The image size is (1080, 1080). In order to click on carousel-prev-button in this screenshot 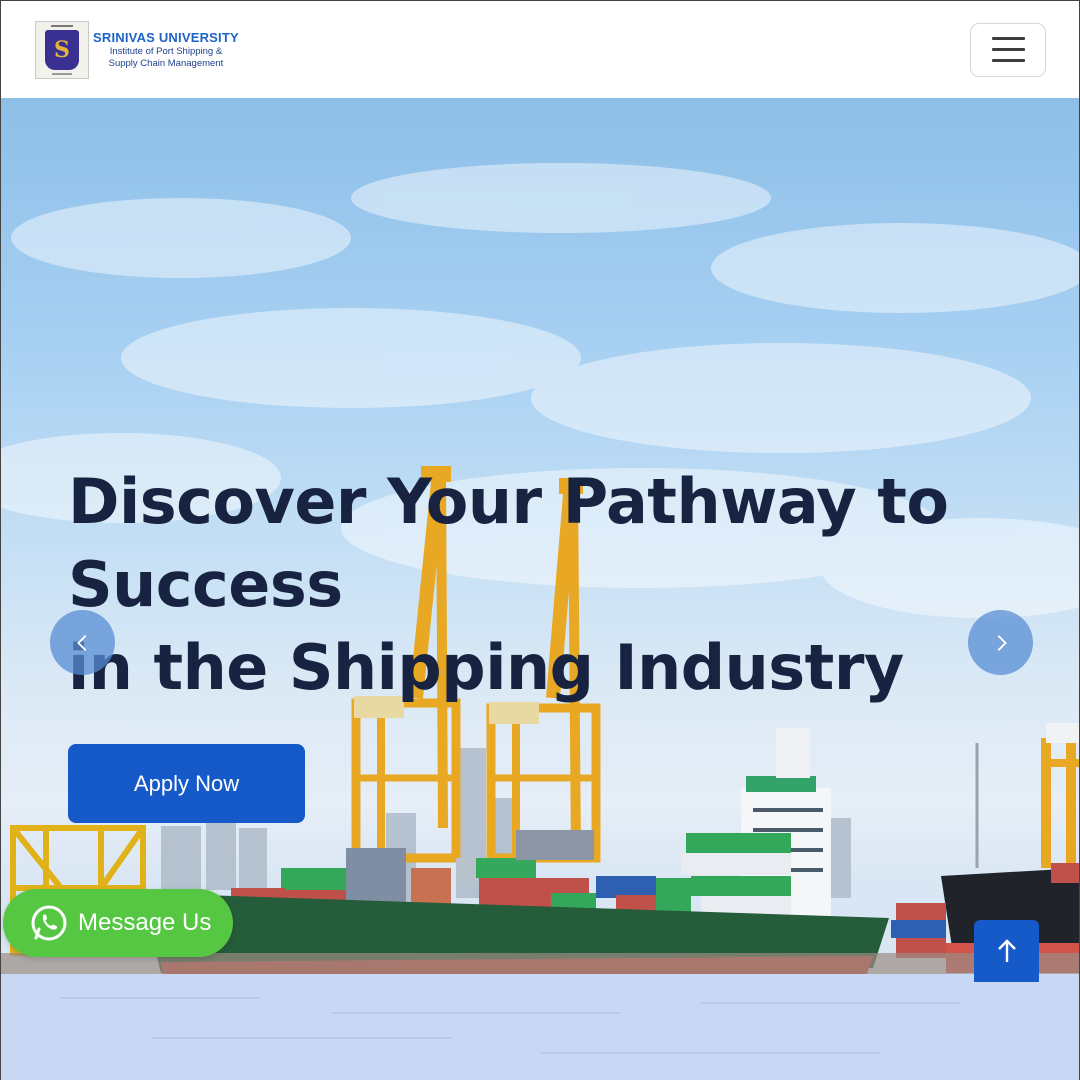, I will do `click(82, 642)`.